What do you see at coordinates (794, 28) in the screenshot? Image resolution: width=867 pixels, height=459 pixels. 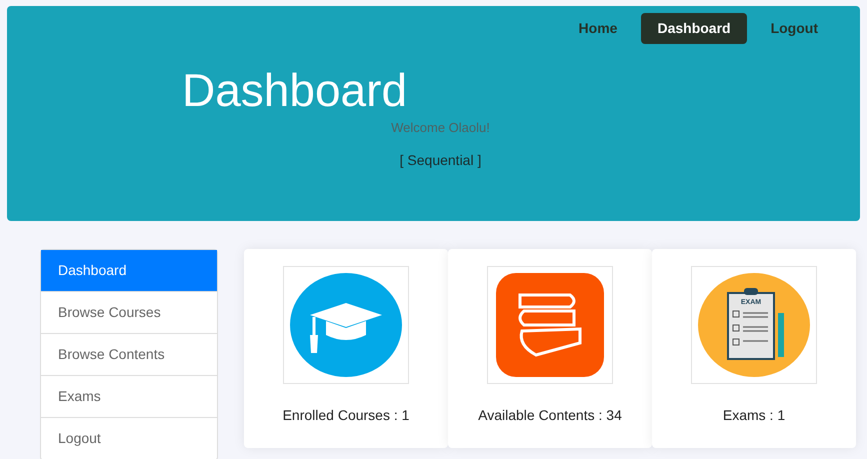 I see `nav-link: Logout` at bounding box center [794, 28].